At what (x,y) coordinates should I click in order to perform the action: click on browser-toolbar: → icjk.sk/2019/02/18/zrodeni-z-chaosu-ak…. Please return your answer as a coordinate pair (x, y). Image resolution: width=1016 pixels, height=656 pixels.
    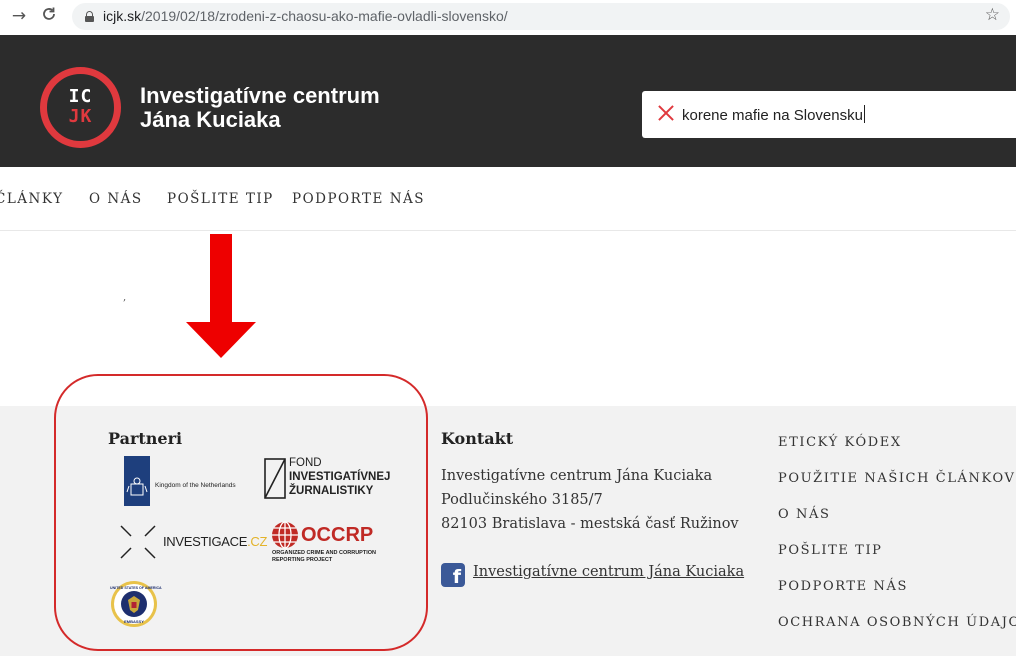
    Looking at the image, I should click on (508, 17).